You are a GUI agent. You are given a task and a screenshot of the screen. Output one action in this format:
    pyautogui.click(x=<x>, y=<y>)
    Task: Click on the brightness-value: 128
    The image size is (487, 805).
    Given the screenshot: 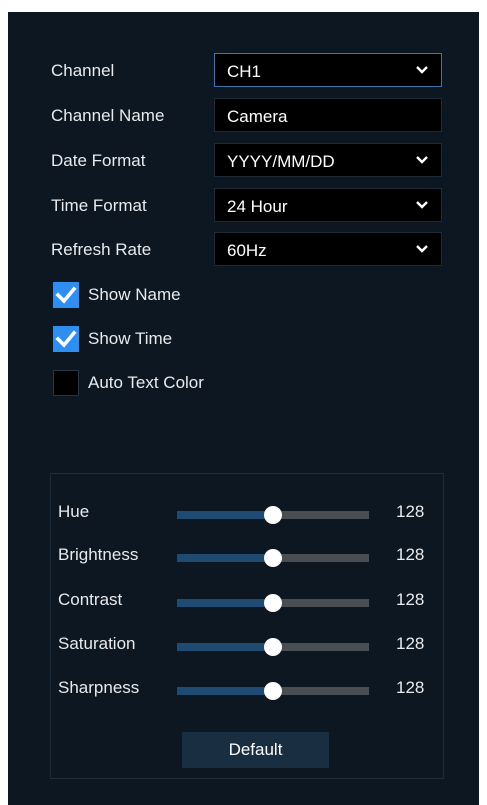 What is the action you would take?
    pyautogui.click(x=410, y=554)
    